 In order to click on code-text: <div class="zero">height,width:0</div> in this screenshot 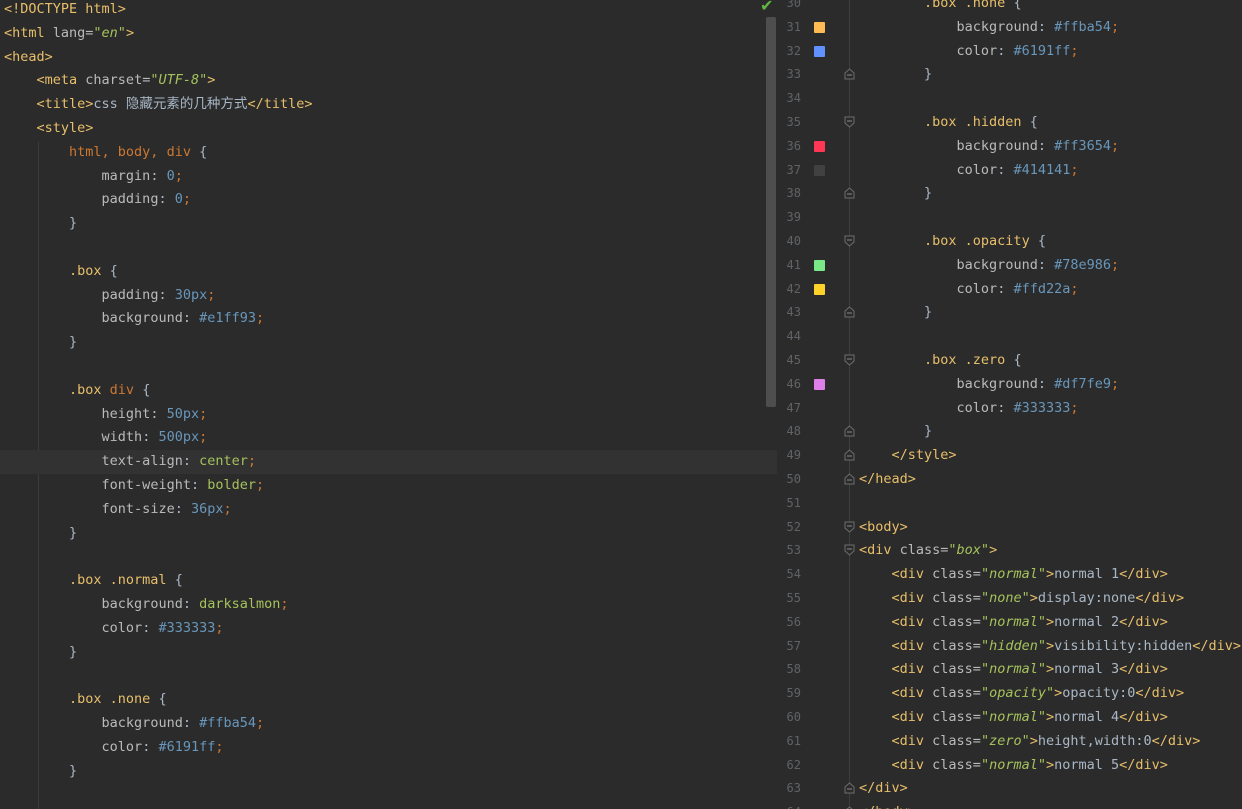, I will do `click(1030, 742)`.